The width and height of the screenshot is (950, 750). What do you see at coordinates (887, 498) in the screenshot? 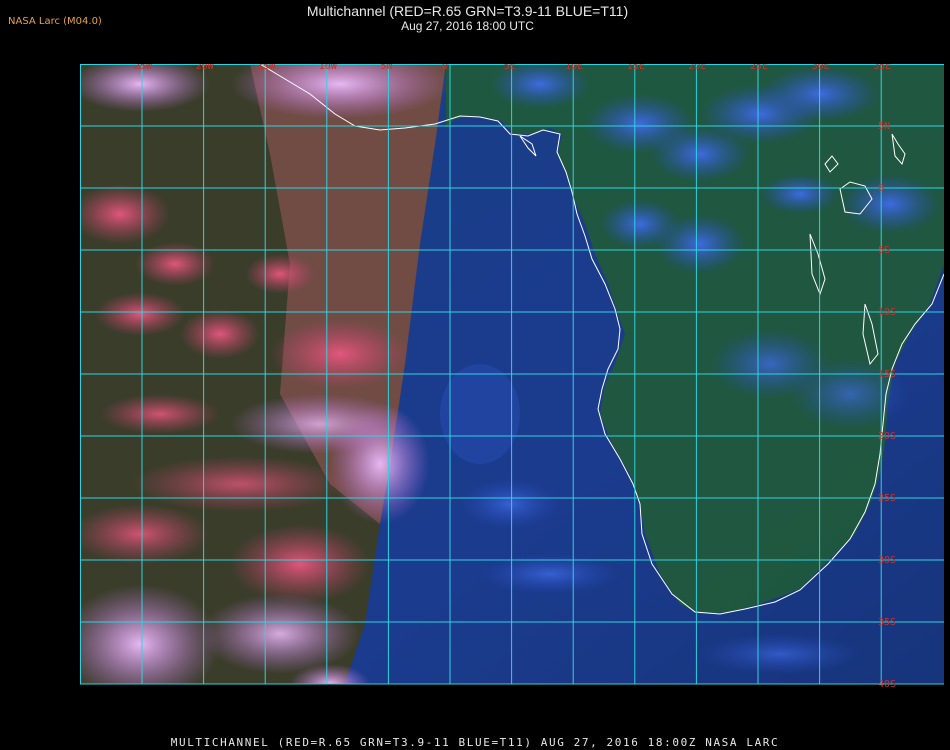
I see `latitude-label: 25S` at bounding box center [887, 498].